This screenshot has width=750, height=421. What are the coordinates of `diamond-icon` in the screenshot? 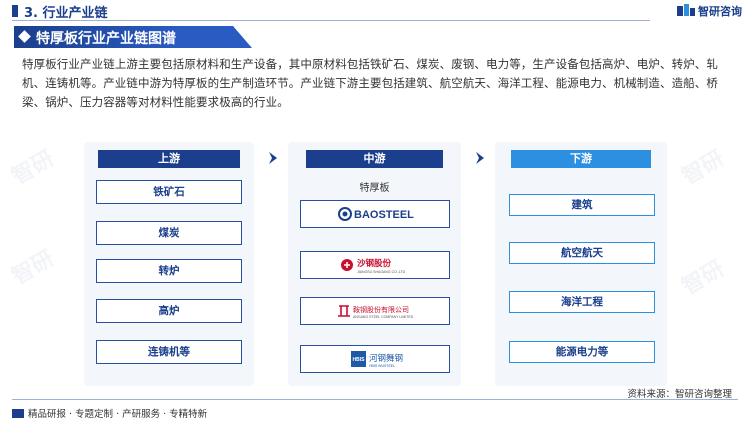 It's located at (24, 36).